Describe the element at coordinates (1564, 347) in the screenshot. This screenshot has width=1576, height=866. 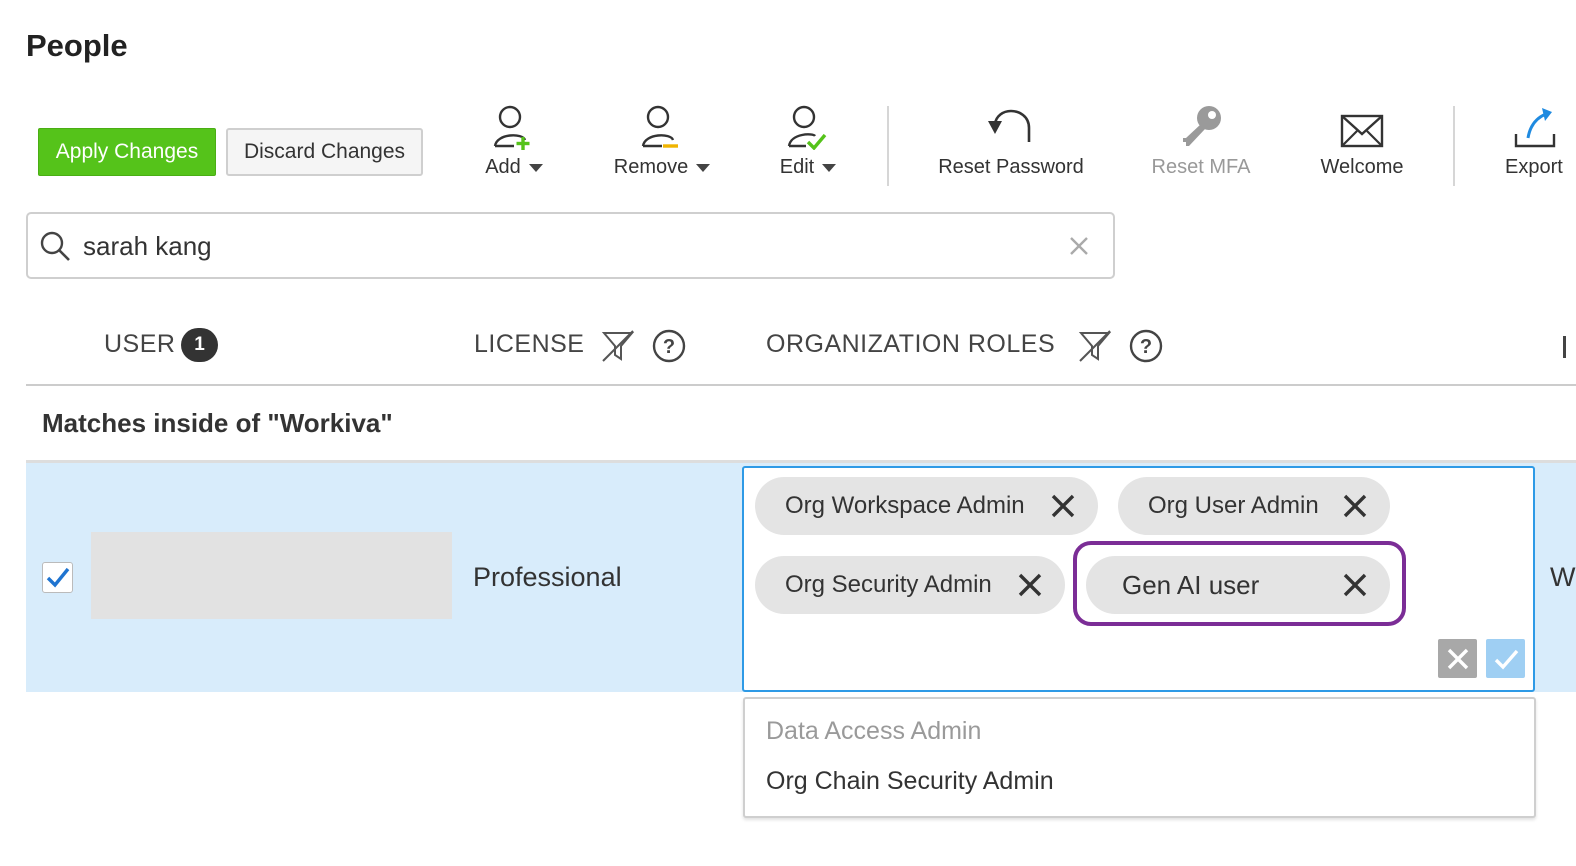
I see `column-header-partial` at that location.